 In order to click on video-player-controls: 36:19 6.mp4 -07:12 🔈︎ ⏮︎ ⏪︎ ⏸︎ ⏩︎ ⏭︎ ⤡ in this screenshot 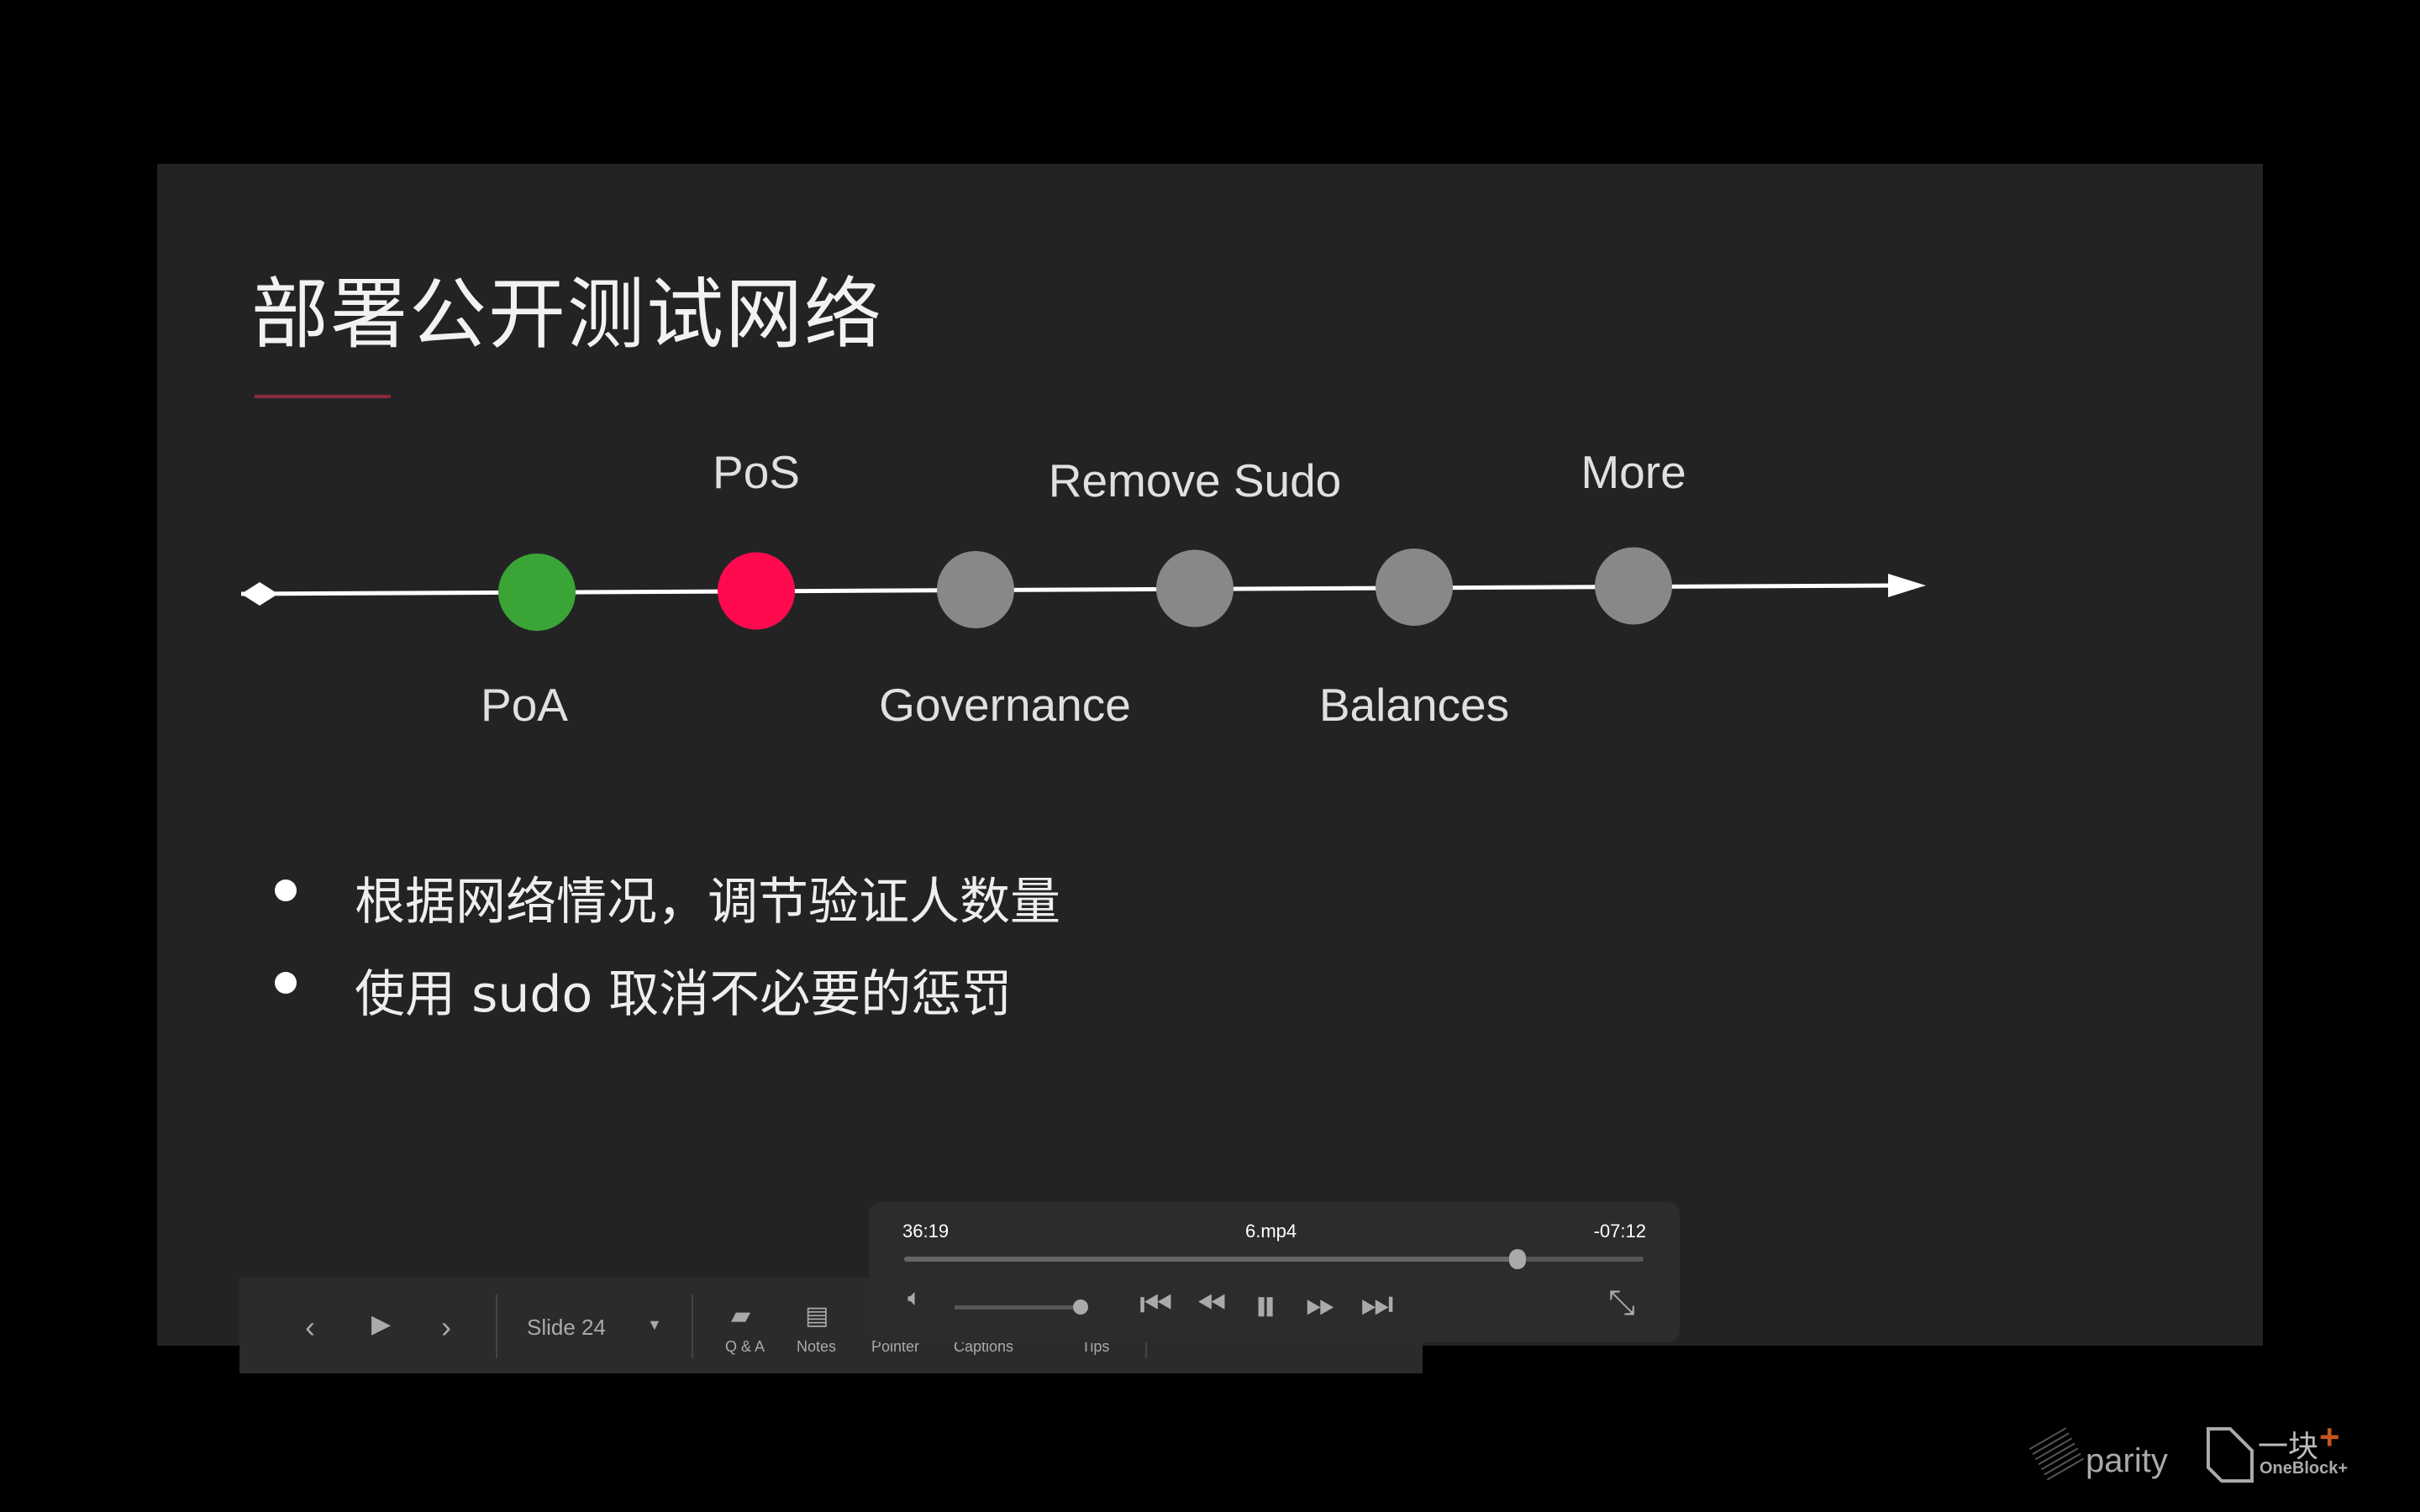, I will do `click(1274, 1272)`.